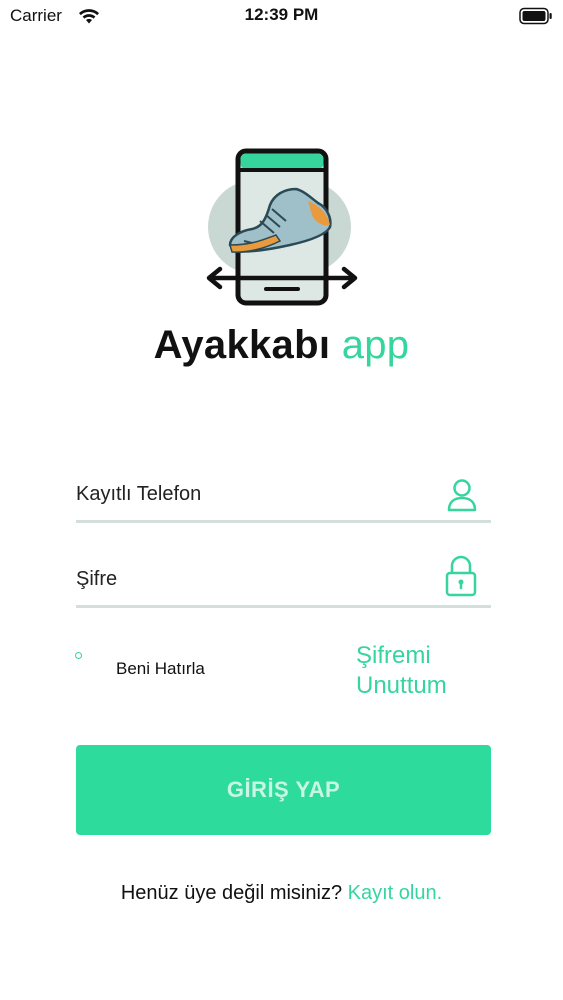  Describe the element at coordinates (283, 790) in the screenshot. I see `login-button: GİRİŞ YAP` at that location.